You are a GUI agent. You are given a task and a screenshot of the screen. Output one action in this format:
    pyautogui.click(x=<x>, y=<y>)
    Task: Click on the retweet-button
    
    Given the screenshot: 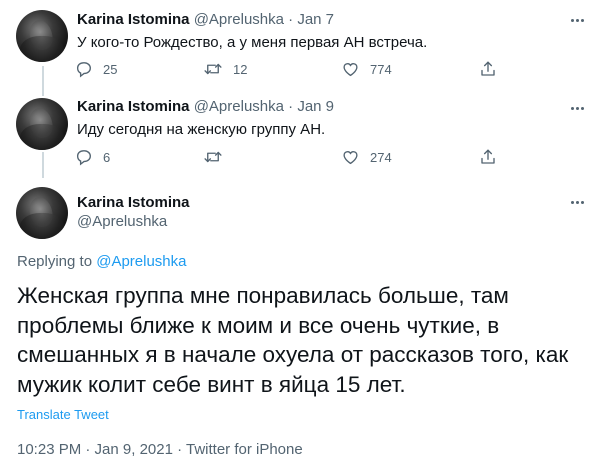 What is the action you would take?
    pyautogui.click(x=218, y=157)
    